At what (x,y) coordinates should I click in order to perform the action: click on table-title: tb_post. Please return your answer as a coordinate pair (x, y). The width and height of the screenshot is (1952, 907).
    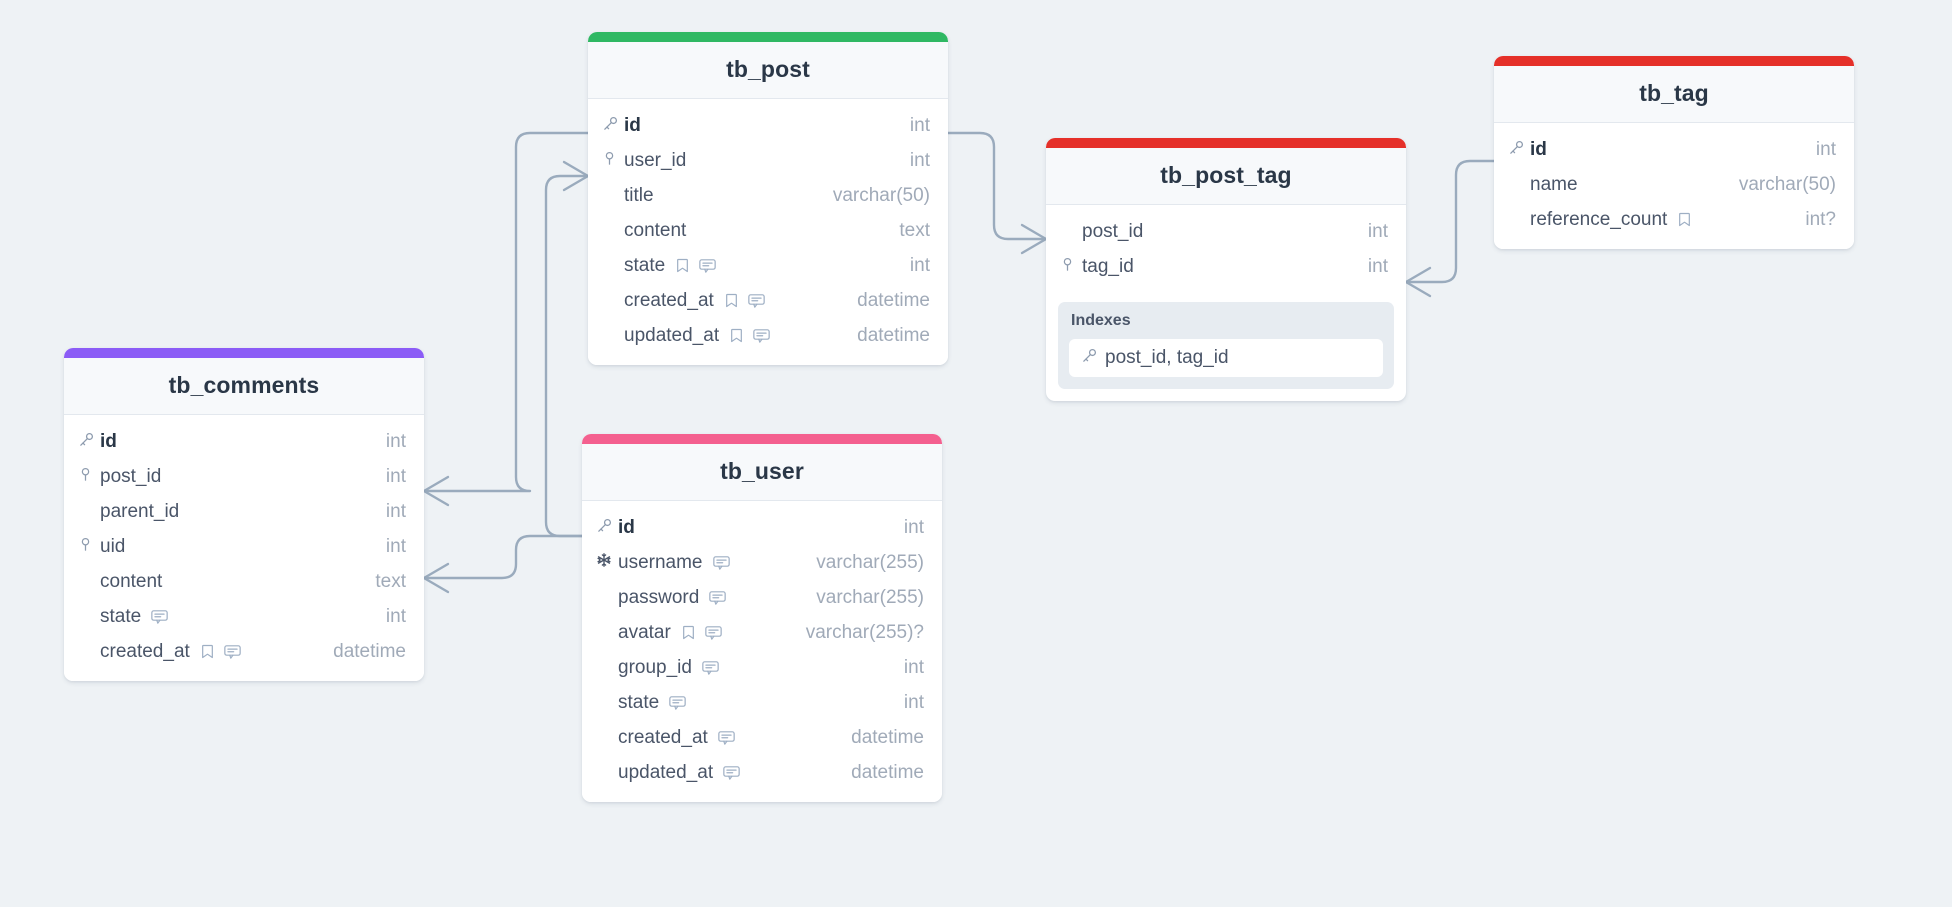
    Looking at the image, I should click on (768, 70).